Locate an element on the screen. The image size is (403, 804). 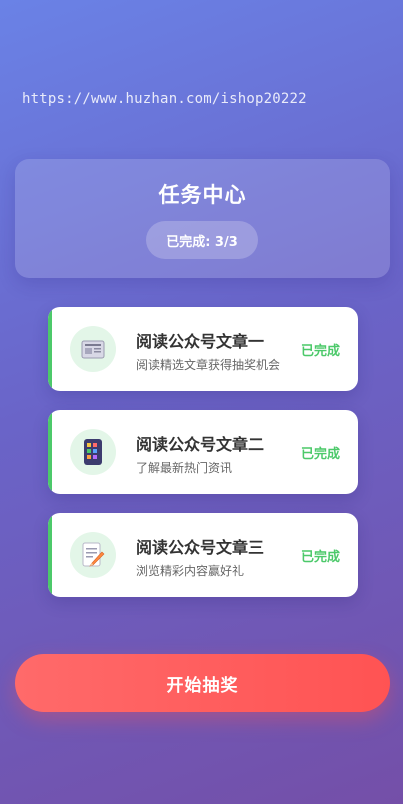
task-card-2: 阅读公众号文章二 了解最新热门资讯 已完成 is located at coordinates (203, 452).